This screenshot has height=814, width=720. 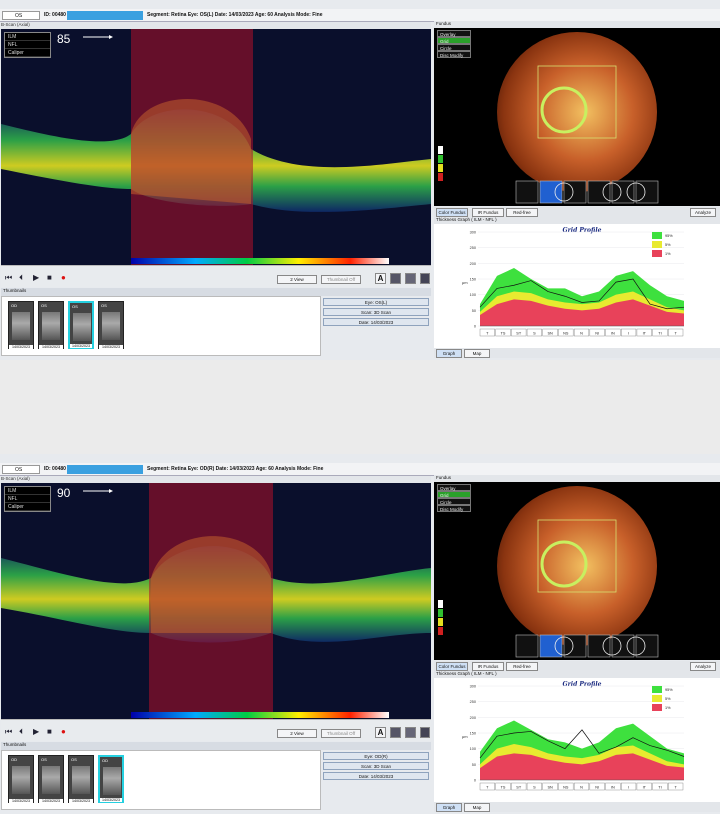 What do you see at coordinates (55, 469) in the screenshot?
I see `patient-id: ID: 00480` at bounding box center [55, 469].